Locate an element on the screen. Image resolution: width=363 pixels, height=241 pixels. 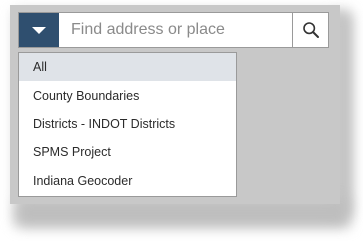
search-input is located at coordinates (175, 30).